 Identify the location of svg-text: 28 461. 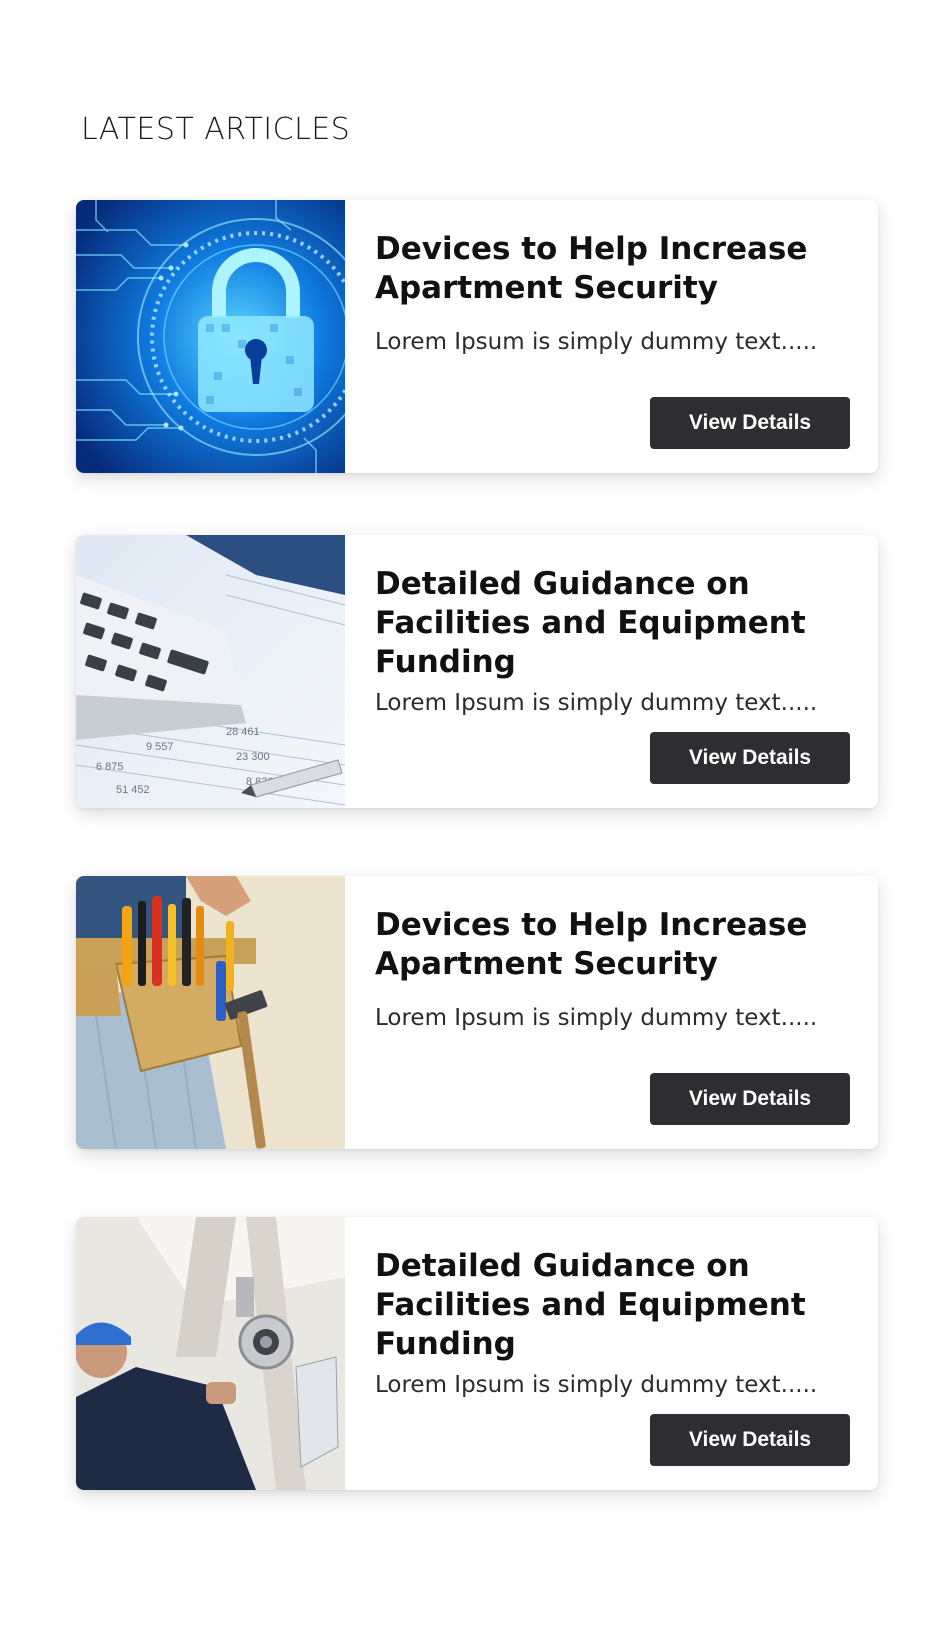
(243, 732).